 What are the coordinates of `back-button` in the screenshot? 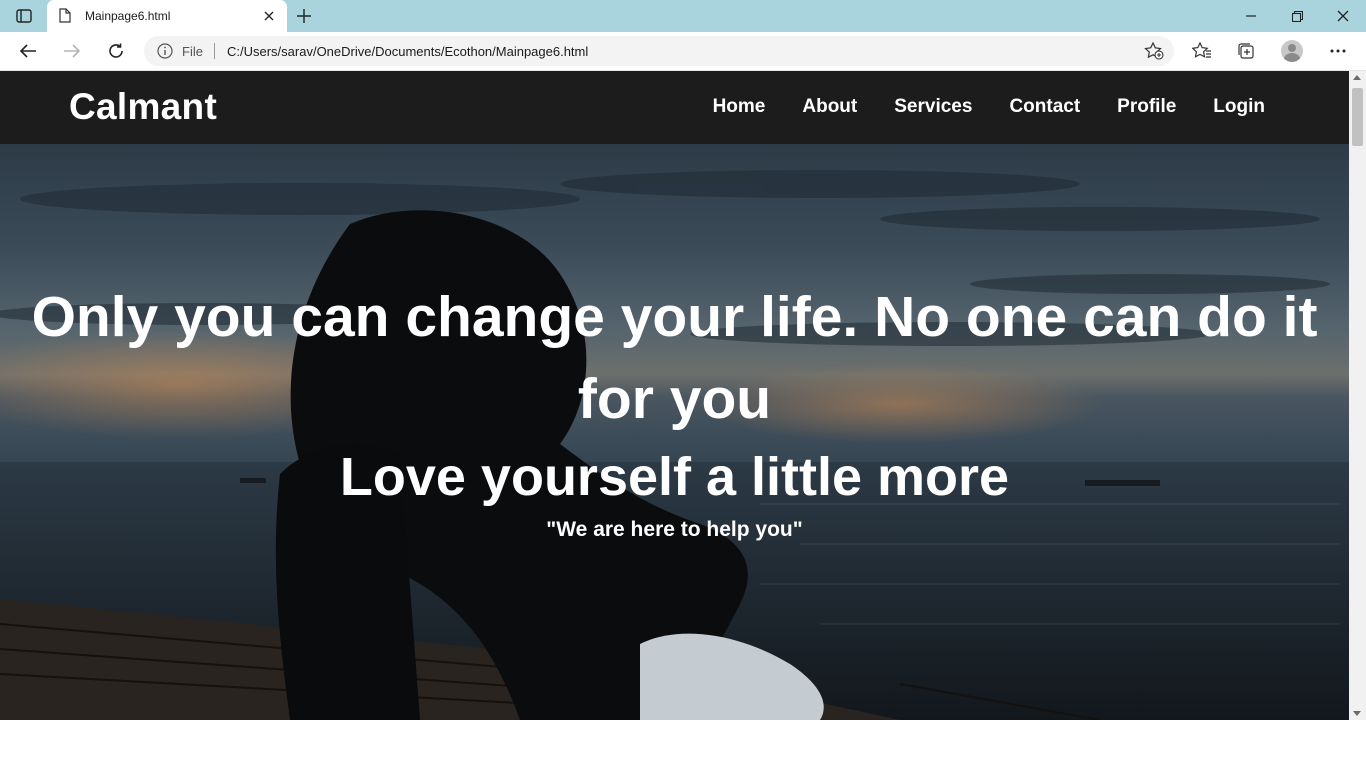 It's located at (28, 51).